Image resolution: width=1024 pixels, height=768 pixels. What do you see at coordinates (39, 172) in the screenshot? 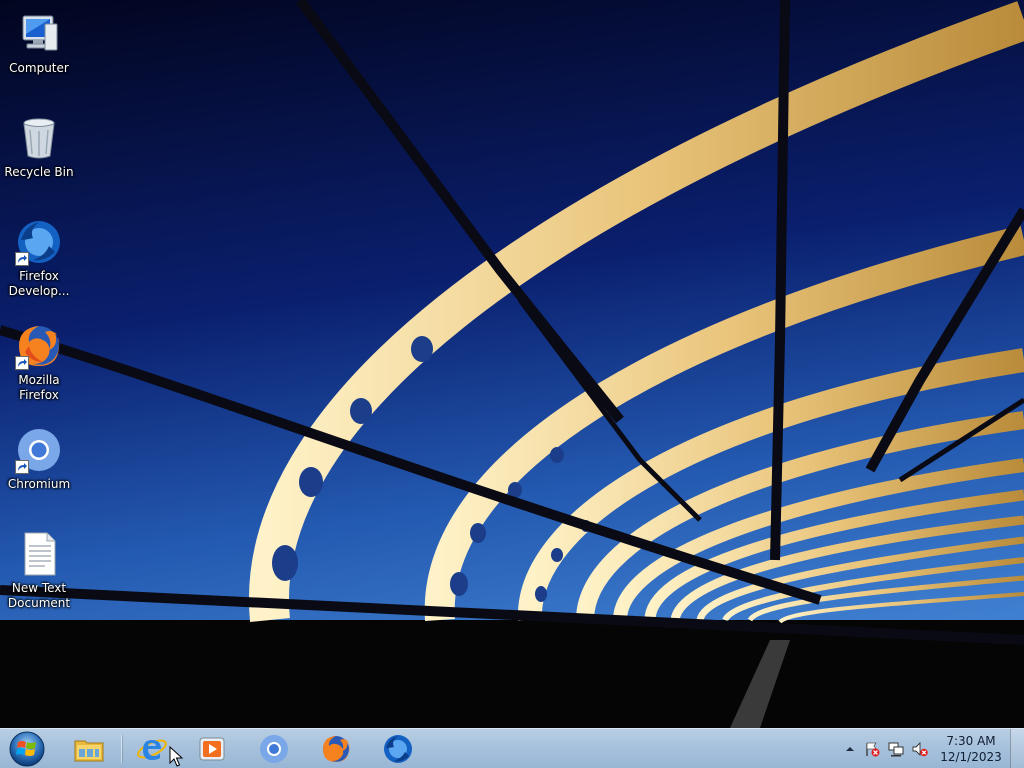
I see `desktop-icon-label: Recycle Bin` at bounding box center [39, 172].